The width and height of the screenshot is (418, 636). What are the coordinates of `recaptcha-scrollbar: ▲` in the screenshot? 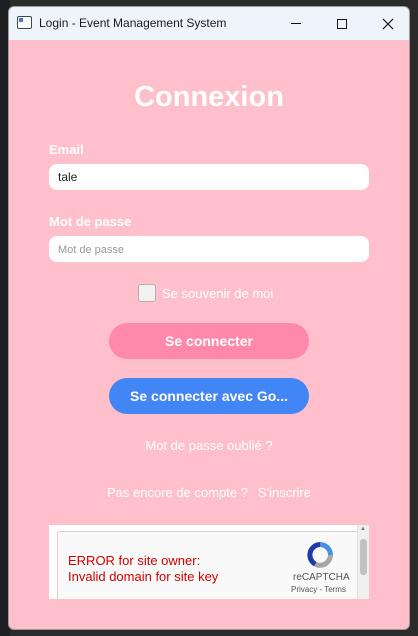 It's located at (363, 562).